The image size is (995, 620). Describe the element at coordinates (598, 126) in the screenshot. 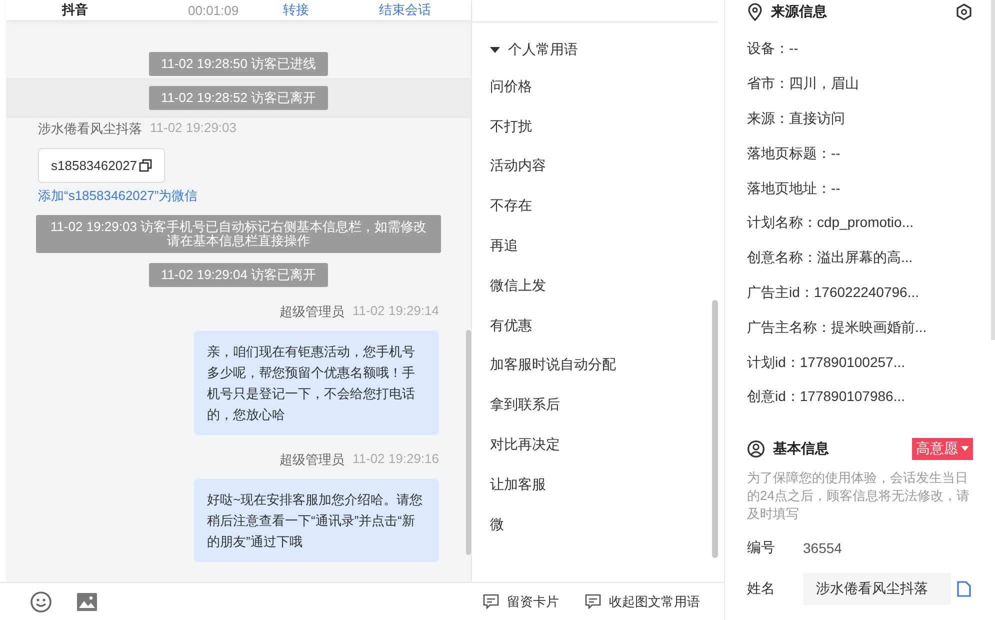

I see `phrase-item: 不打扰` at that location.